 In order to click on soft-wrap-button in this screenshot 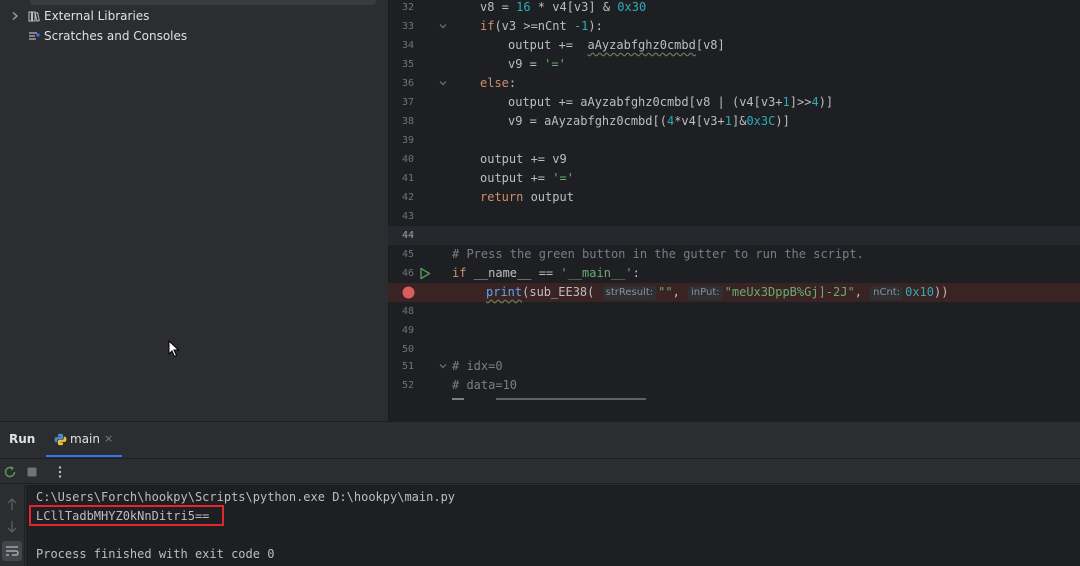, I will do `click(12, 551)`.